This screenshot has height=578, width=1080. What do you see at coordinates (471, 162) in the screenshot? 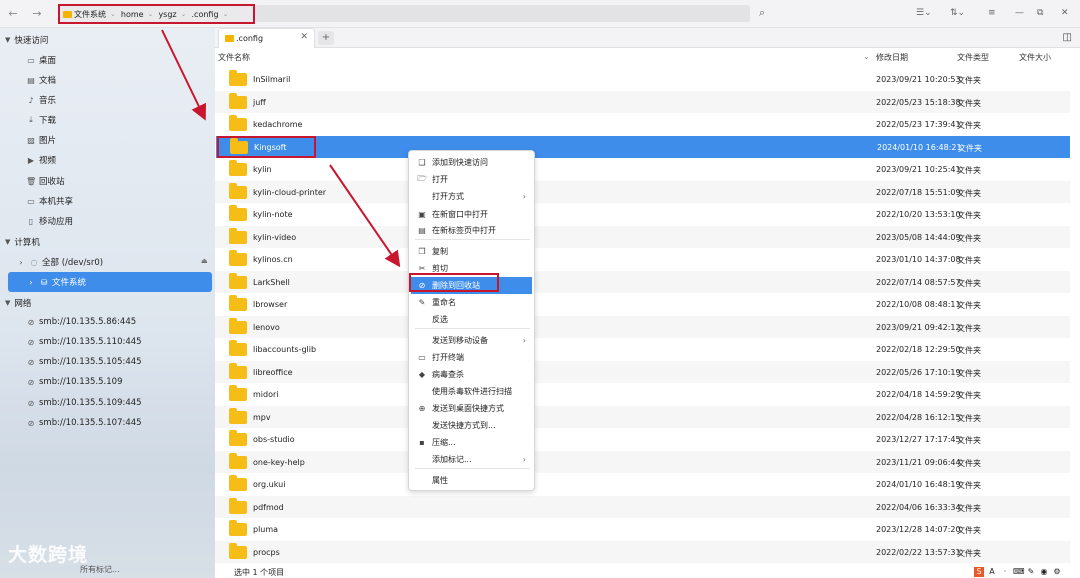
I see `menu-item: ❑ 添加到快速访问` at bounding box center [471, 162].